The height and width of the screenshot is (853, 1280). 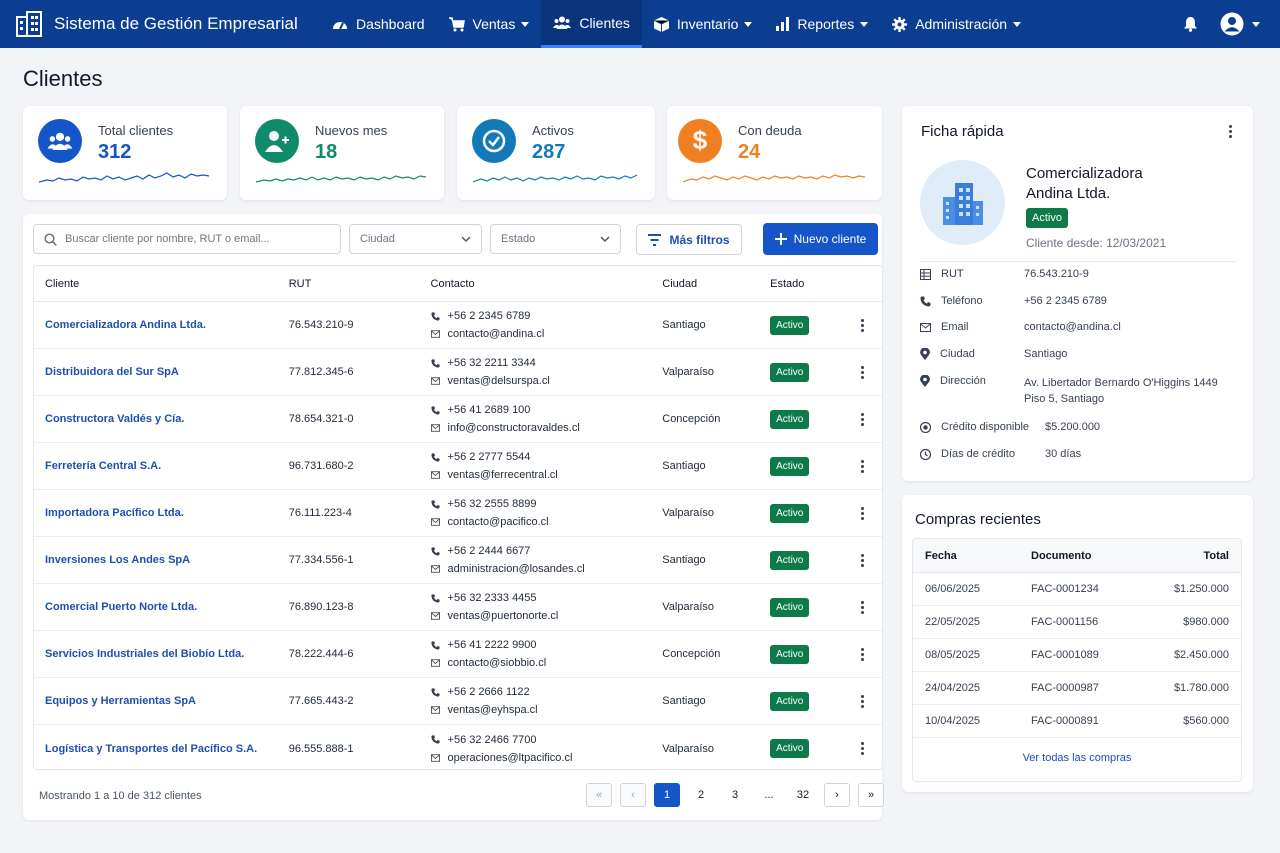 I want to click on purchase-row: 10/04/2025 FAC-0000891 $560.000, so click(x=1077, y=721).